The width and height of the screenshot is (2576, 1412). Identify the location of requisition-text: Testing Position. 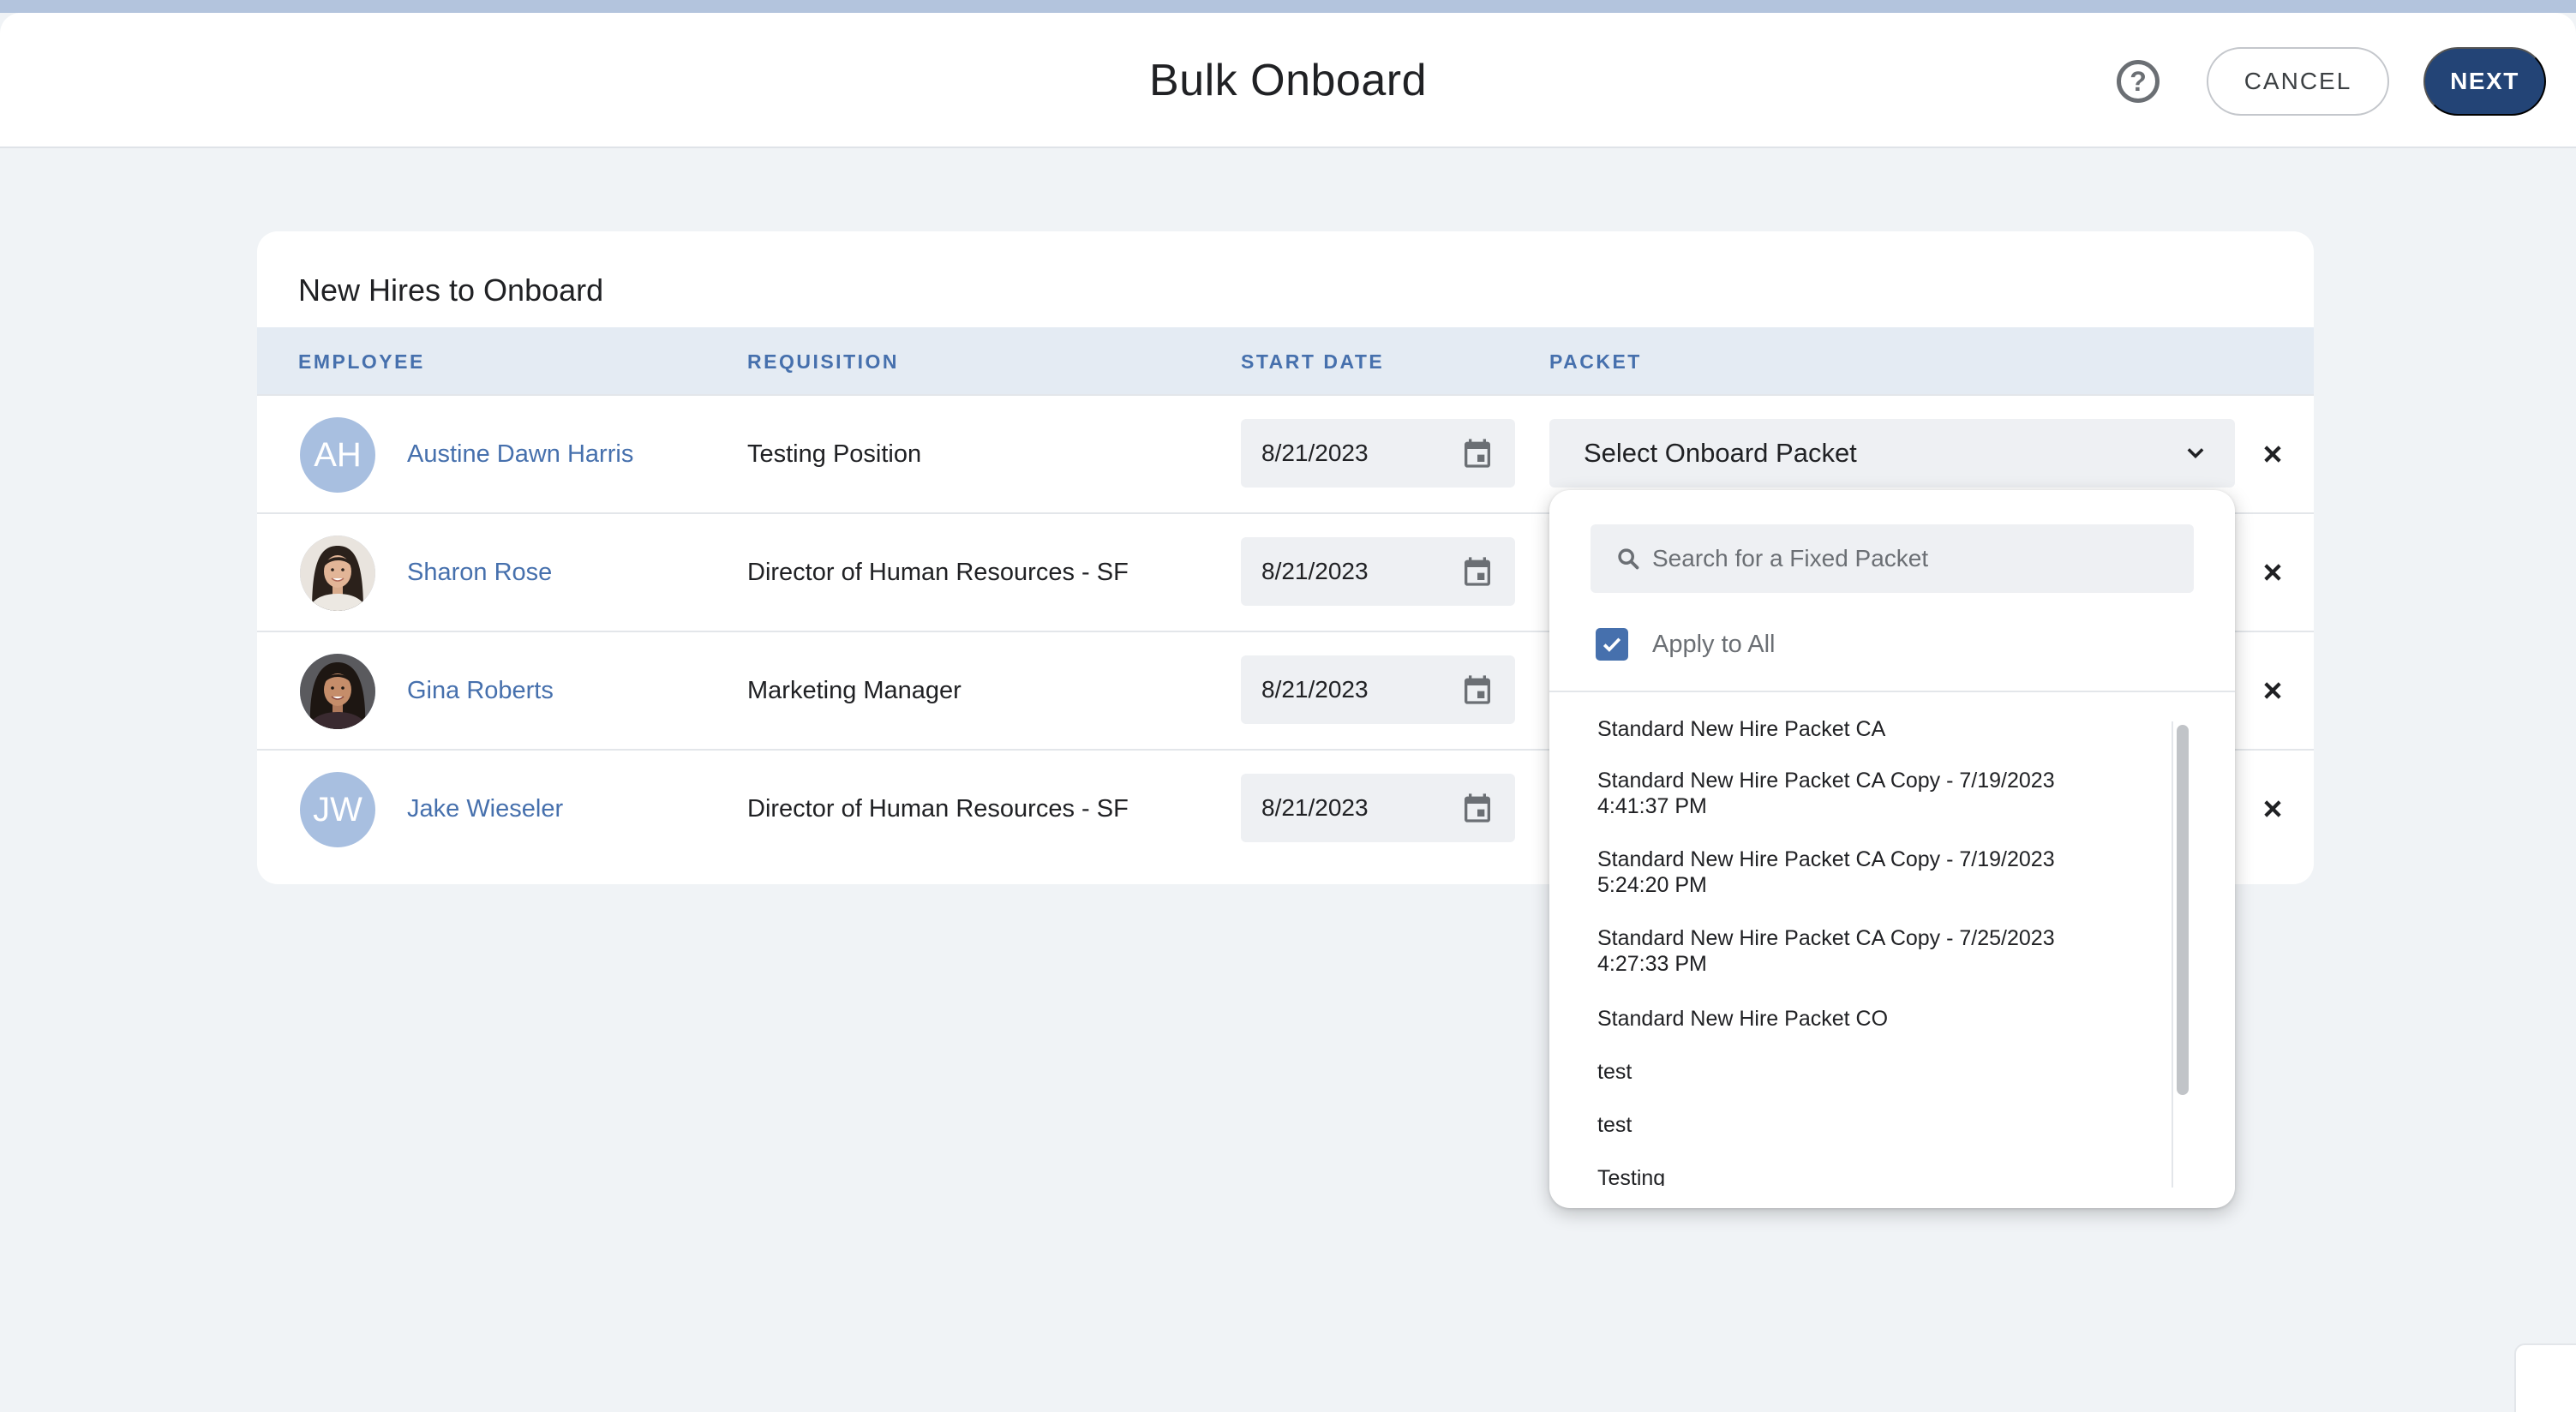
(834, 454).